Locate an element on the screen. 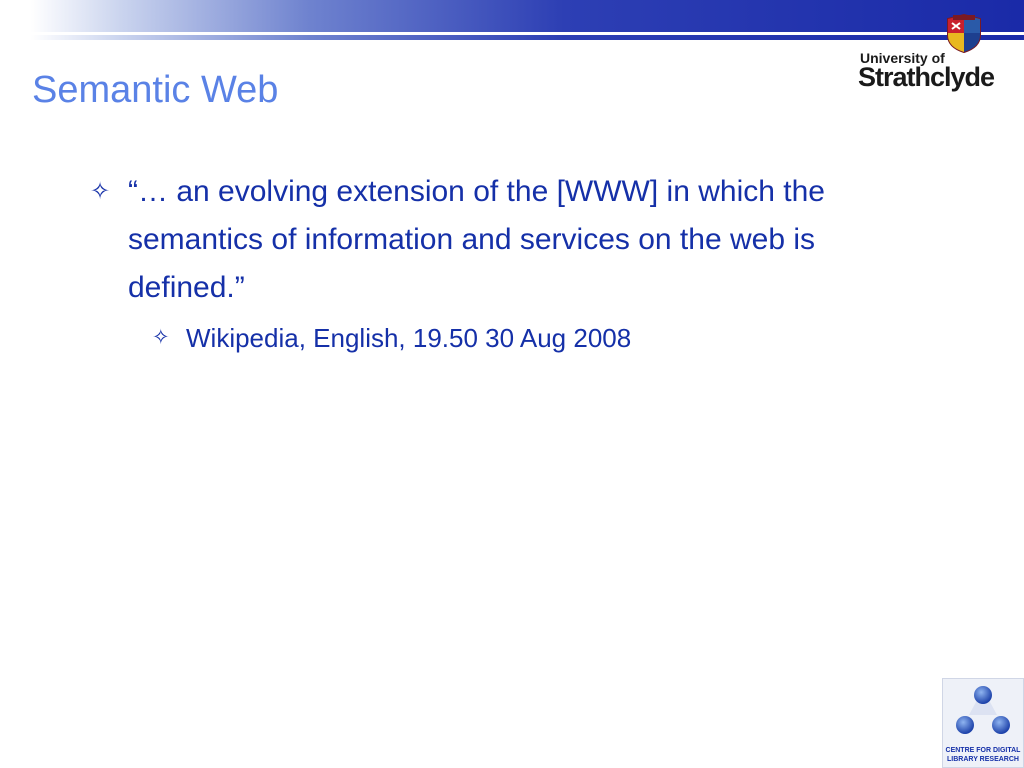 This screenshot has width=1024, height=768. cdlr-circles-icon is located at coordinates (983, 710).